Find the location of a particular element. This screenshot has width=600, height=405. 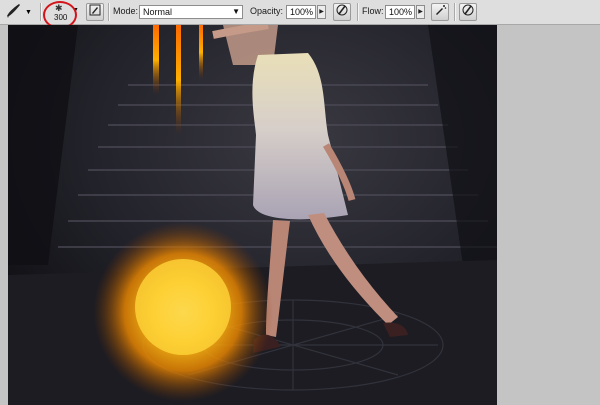

mode-label: Mode: is located at coordinates (126, 11).